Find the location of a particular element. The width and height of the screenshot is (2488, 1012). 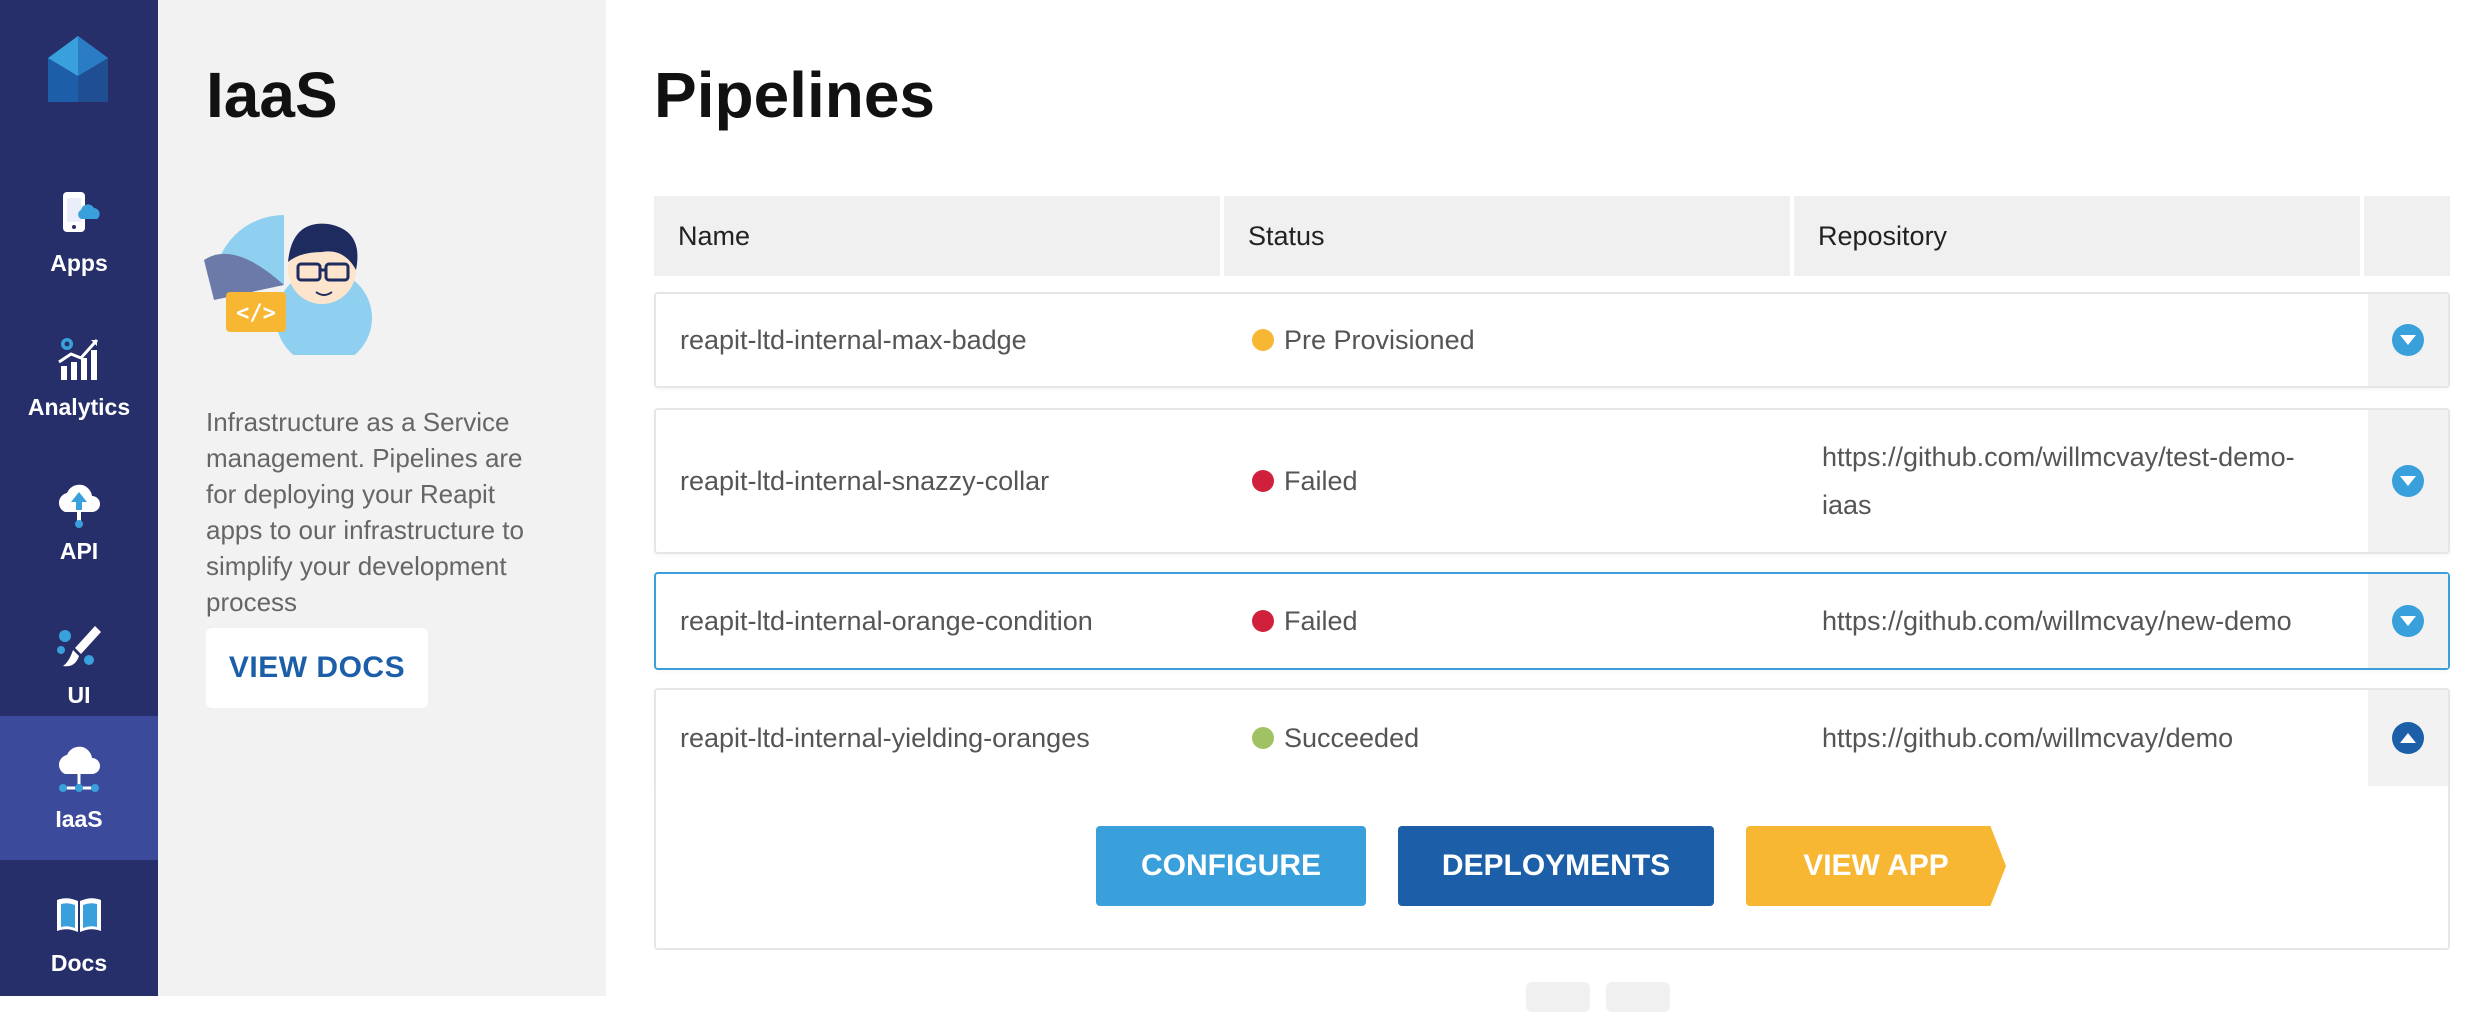

panel-title: IaaS is located at coordinates (272, 95).